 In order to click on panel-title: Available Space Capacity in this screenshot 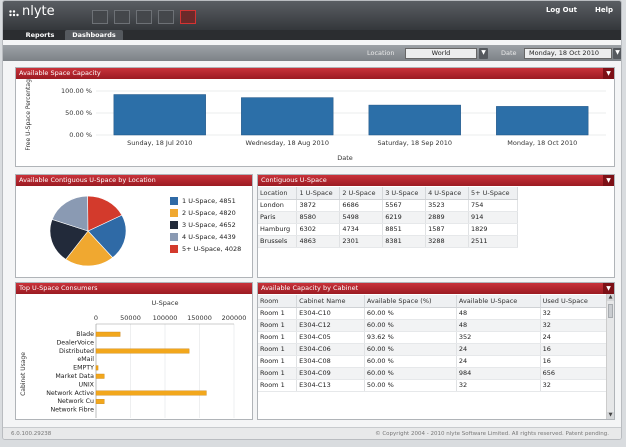, I will do `click(315, 73)`.